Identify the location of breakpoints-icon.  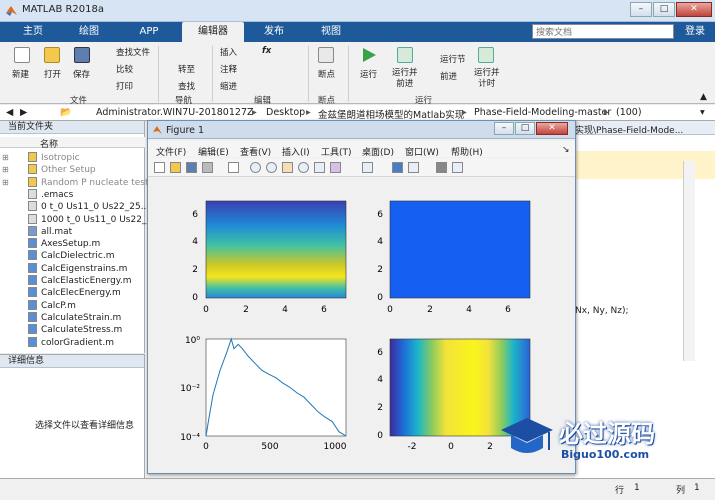
(326, 55).